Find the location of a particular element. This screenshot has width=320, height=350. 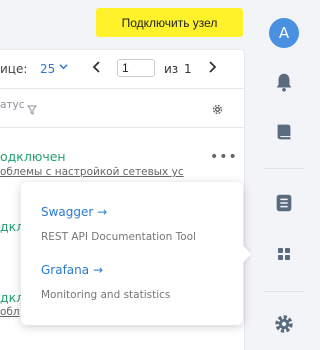

node-description: обл is located at coordinates (10, 312).